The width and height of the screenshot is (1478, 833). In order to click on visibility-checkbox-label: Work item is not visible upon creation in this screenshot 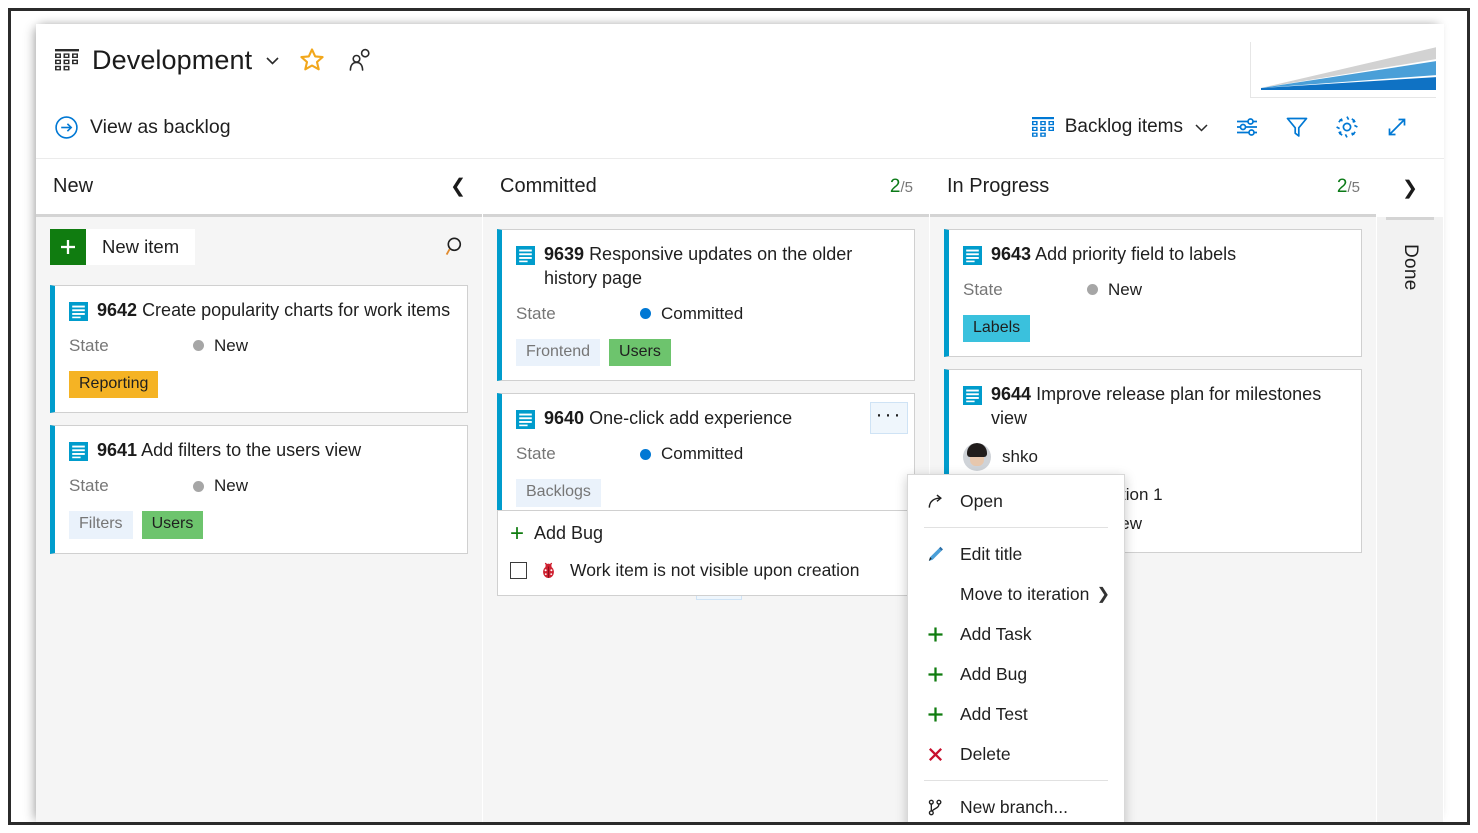, I will do `click(715, 570)`.